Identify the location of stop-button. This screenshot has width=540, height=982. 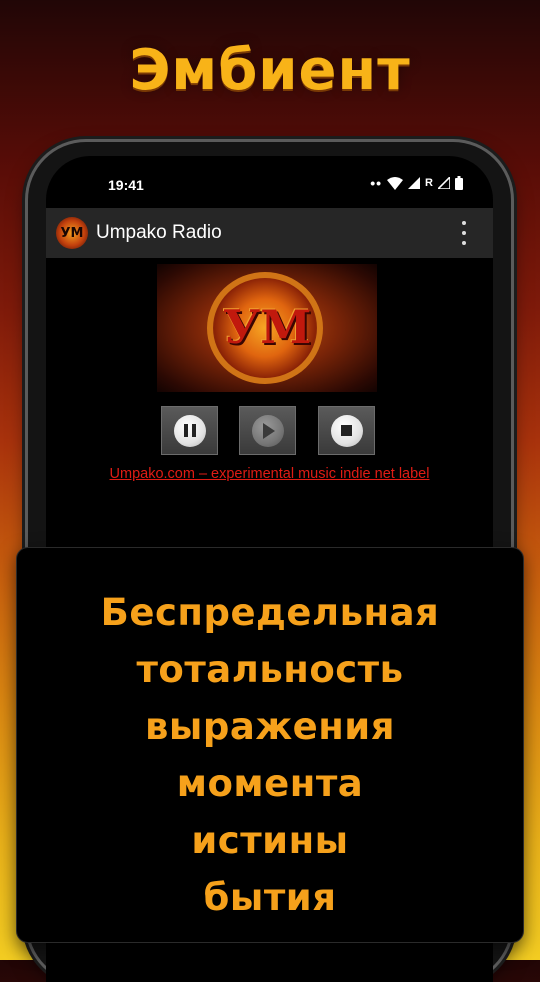
(346, 430).